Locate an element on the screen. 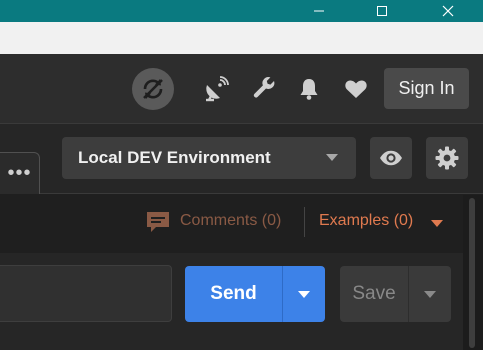  comments-toggle is located at coordinates (158, 224).